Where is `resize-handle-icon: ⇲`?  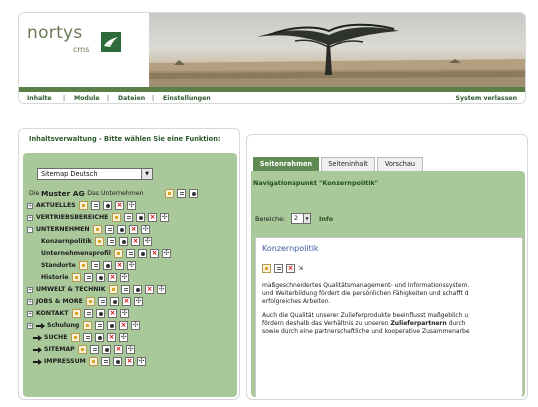 resize-handle-icon: ⇲ is located at coordinates (302, 268).